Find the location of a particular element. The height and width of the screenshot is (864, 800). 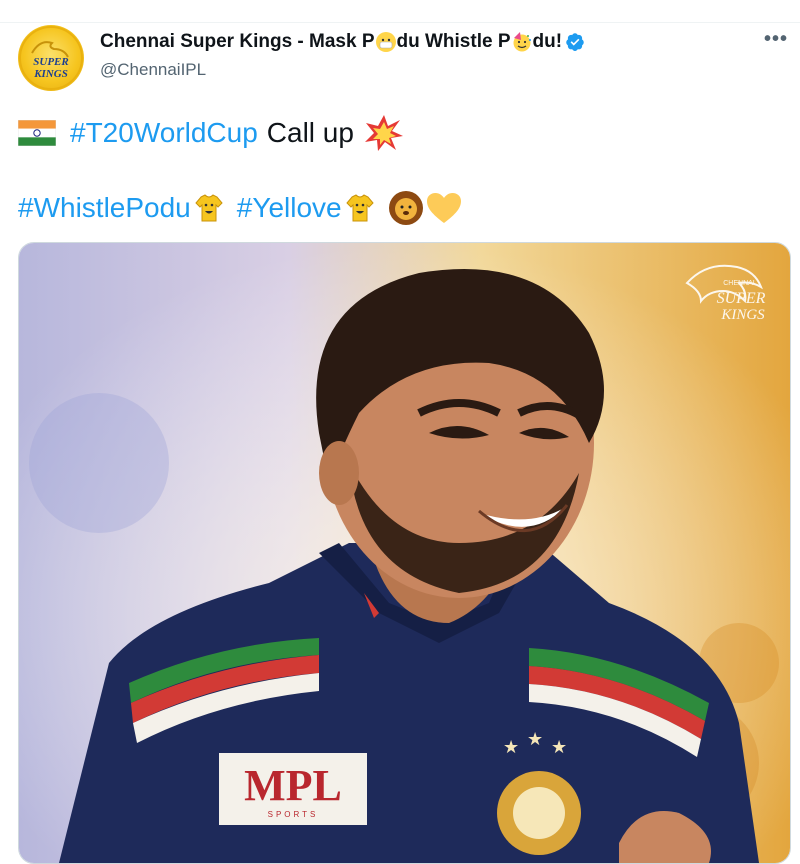

mask-face-emoji-icon is located at coordinates (385, 42).